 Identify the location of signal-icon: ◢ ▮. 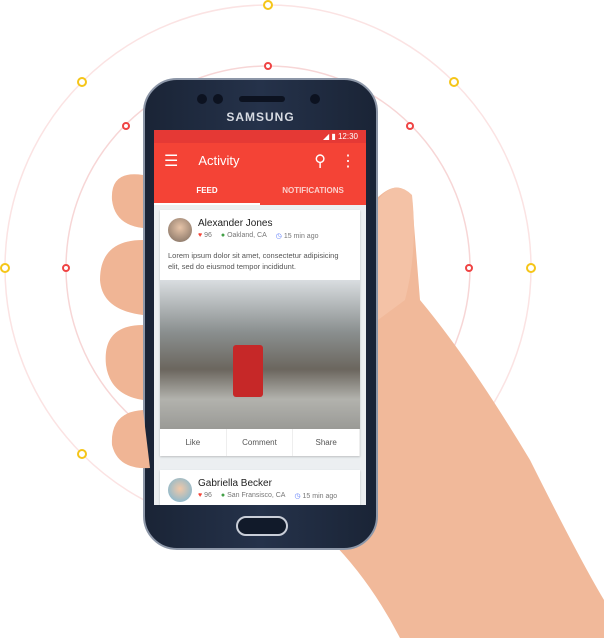
(330, 136).